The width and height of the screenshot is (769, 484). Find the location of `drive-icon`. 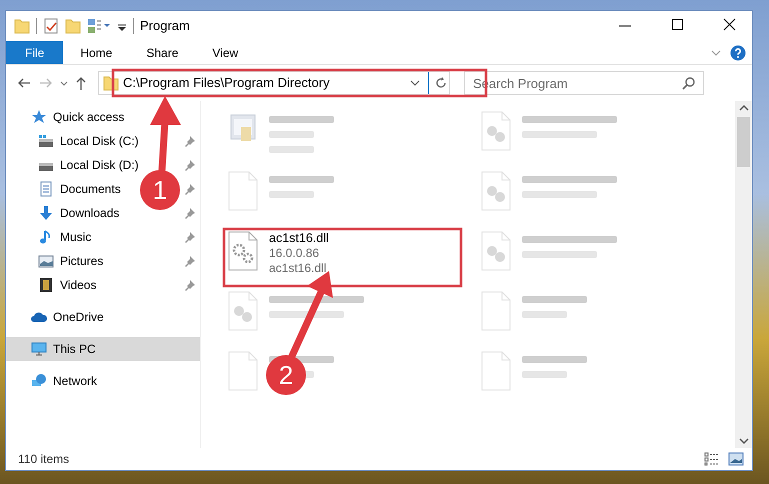

drive-icon is located at coordinates (46, 141).